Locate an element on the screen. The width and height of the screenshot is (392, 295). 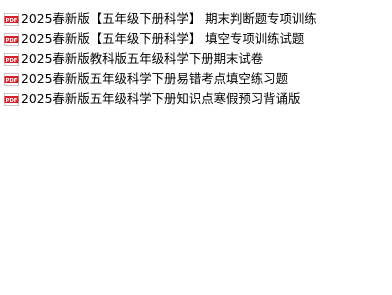
file-name: 2025春新版教科版五年级科学下册期末试卷 is located at coordinates (142, 58).